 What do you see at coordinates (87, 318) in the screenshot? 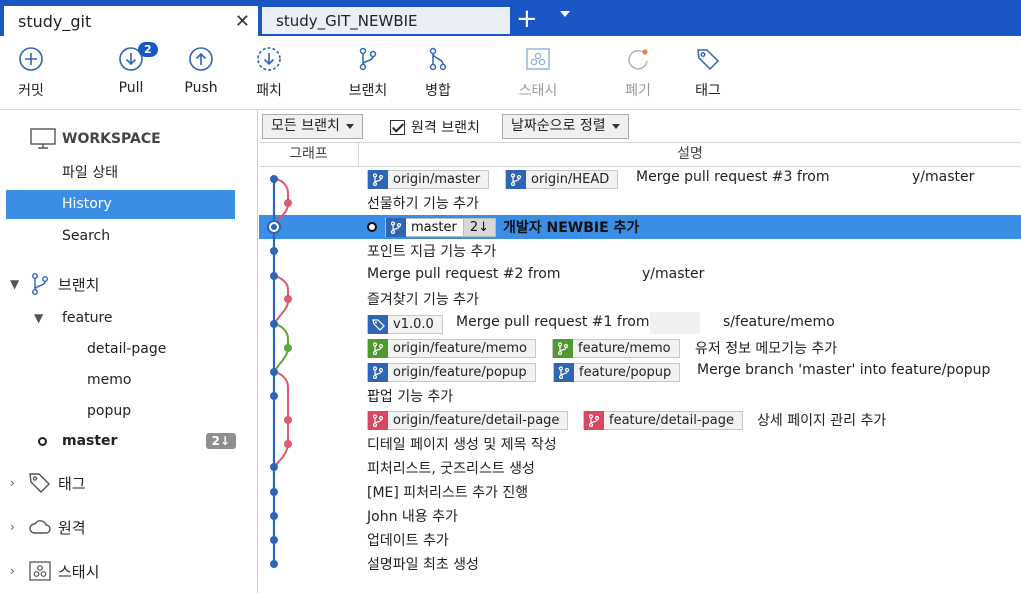
I see `feature-folder-label: feature` at bounding box center [87, 318].